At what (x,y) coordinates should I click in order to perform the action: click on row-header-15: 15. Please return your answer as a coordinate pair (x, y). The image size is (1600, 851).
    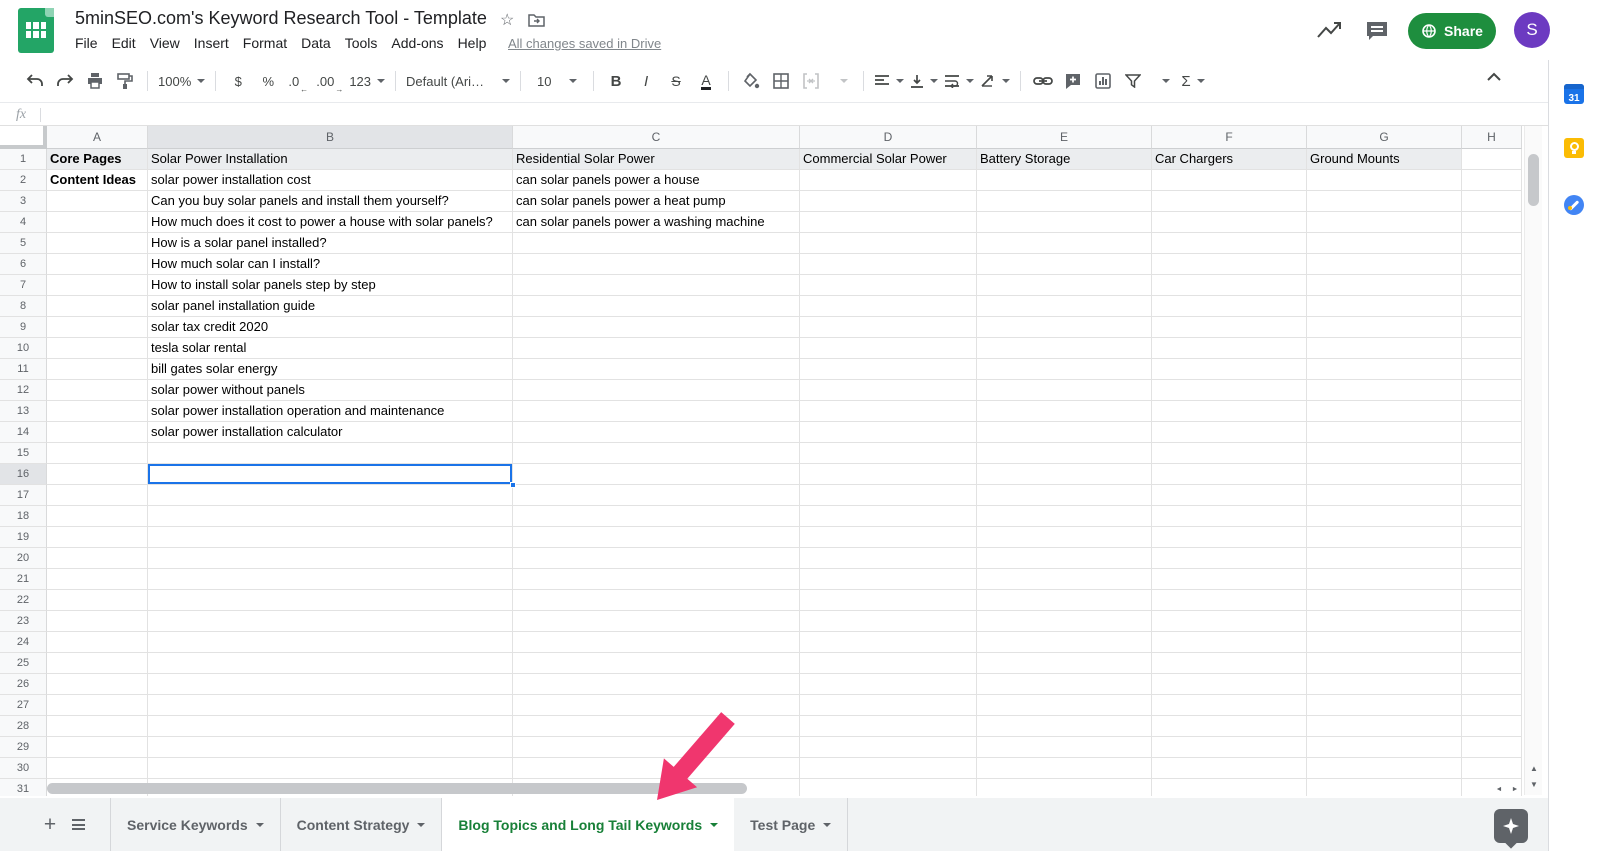
    Looking at the image, I should click on (23, 453).